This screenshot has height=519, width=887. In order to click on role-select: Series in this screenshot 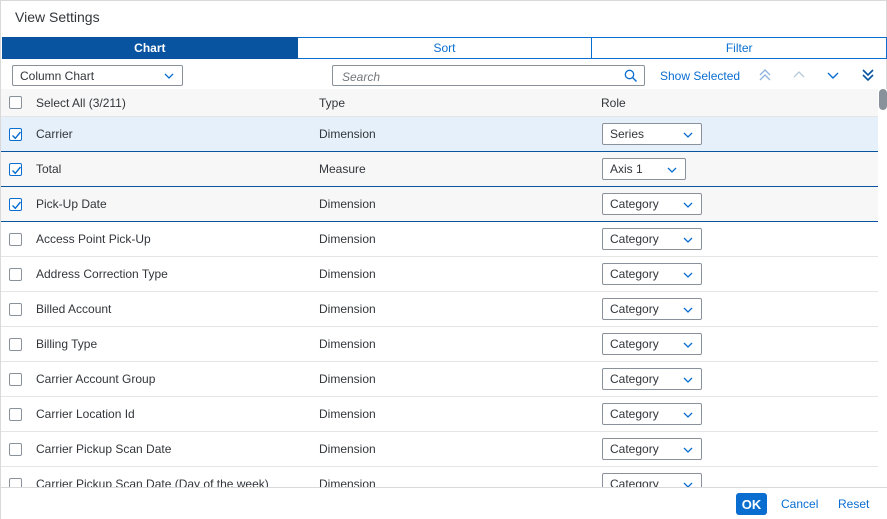, I will do `click(652, 134)`.